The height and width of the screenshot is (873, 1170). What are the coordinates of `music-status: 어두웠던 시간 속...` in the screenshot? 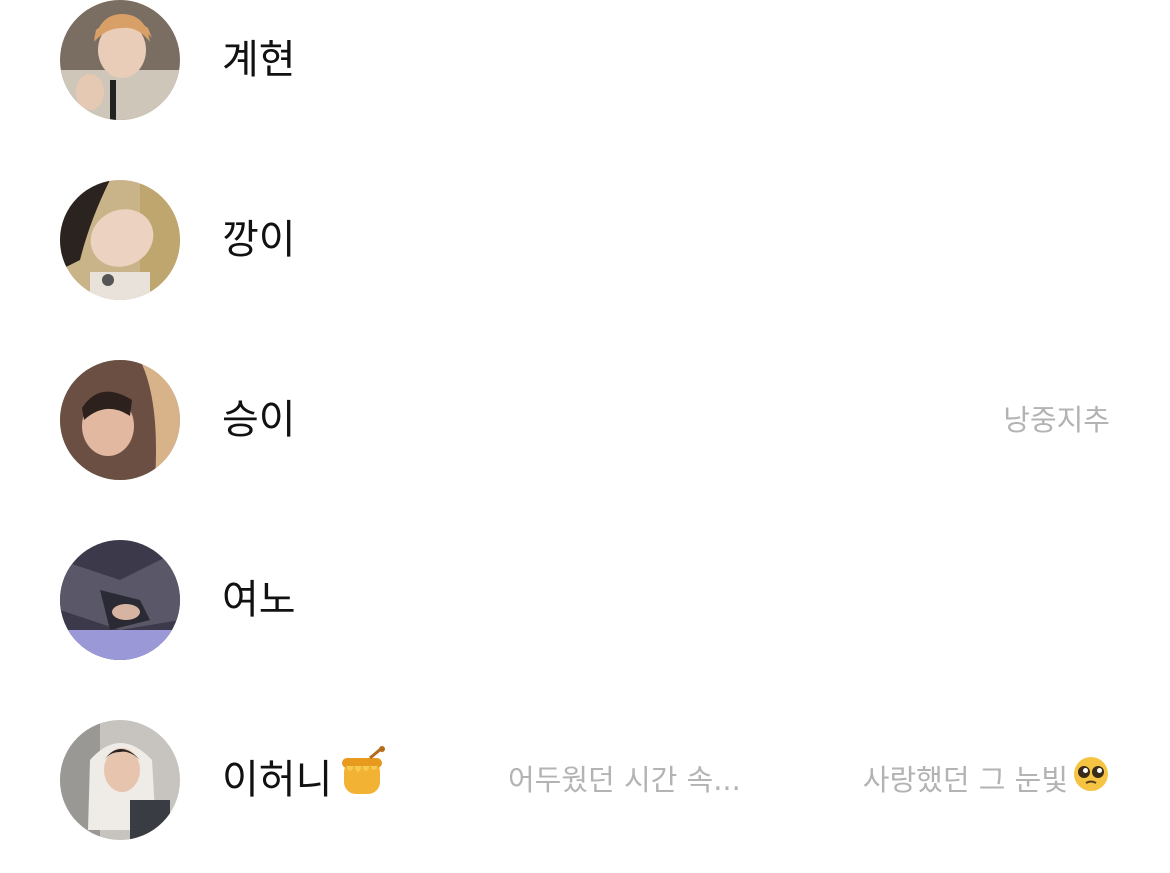 It's located at (624, 780).